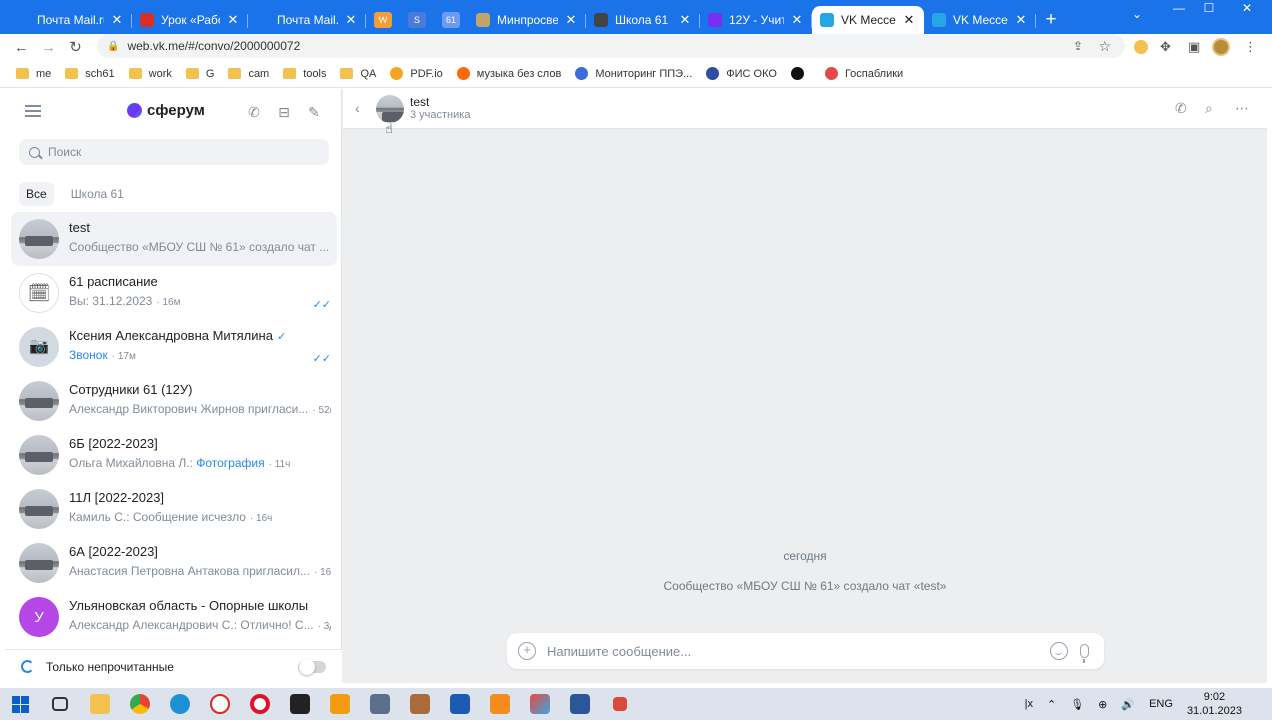 The image size is (1272, 720). What do you see at coordinates (100, 704) in the screenshot?
I see `file-explorer-icon` at bounding box center [100, 704].